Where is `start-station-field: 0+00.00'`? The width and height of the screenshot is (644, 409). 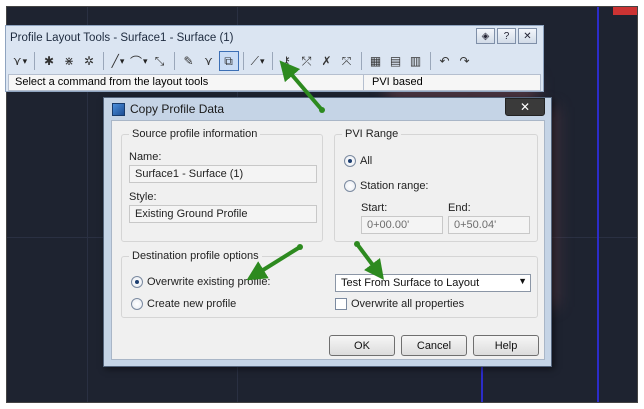 start-station-field: 0+00.00' is located at coordinates (402, 225).